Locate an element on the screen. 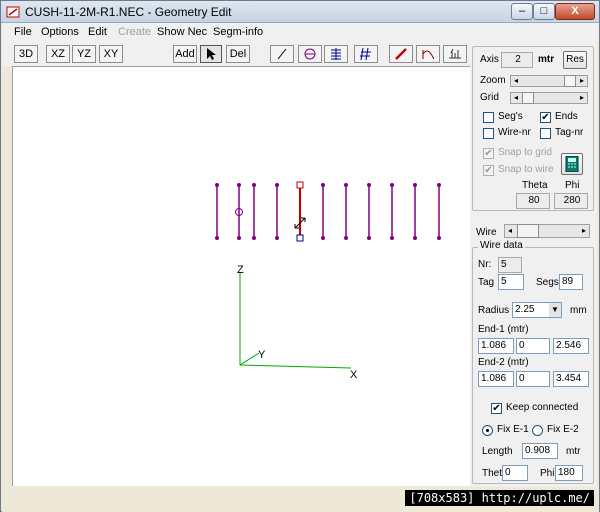 The width and height of the screenshot is (600, 512). segs-checkbox is located at coordinates (488, 117).